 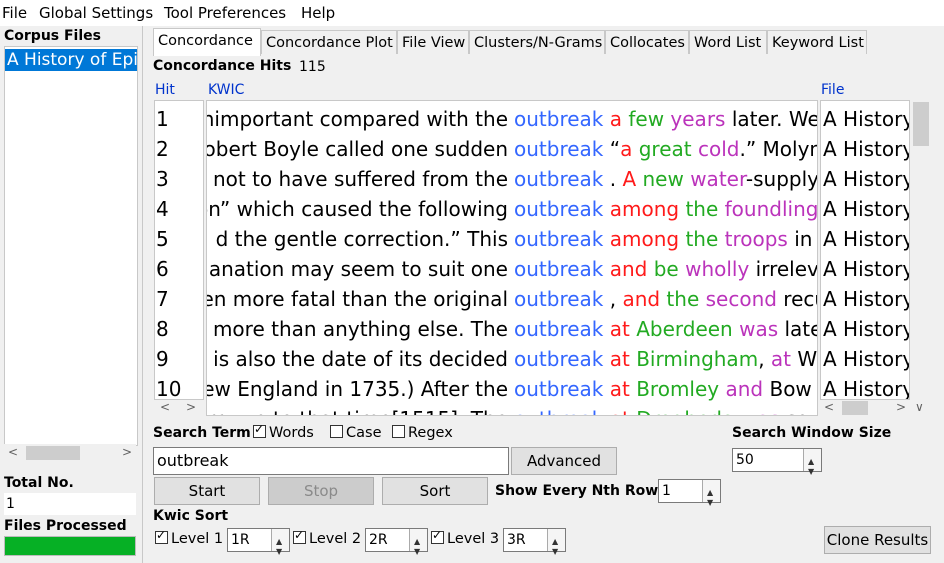 I want to click on tab-concordance-plot: Concordance Plot, so click(x=329, y=42).